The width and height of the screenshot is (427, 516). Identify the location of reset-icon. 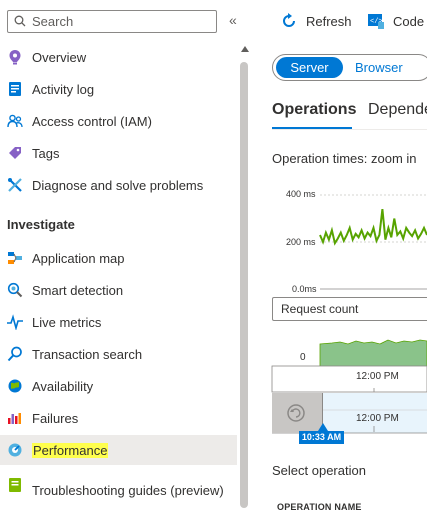
(296, 413).